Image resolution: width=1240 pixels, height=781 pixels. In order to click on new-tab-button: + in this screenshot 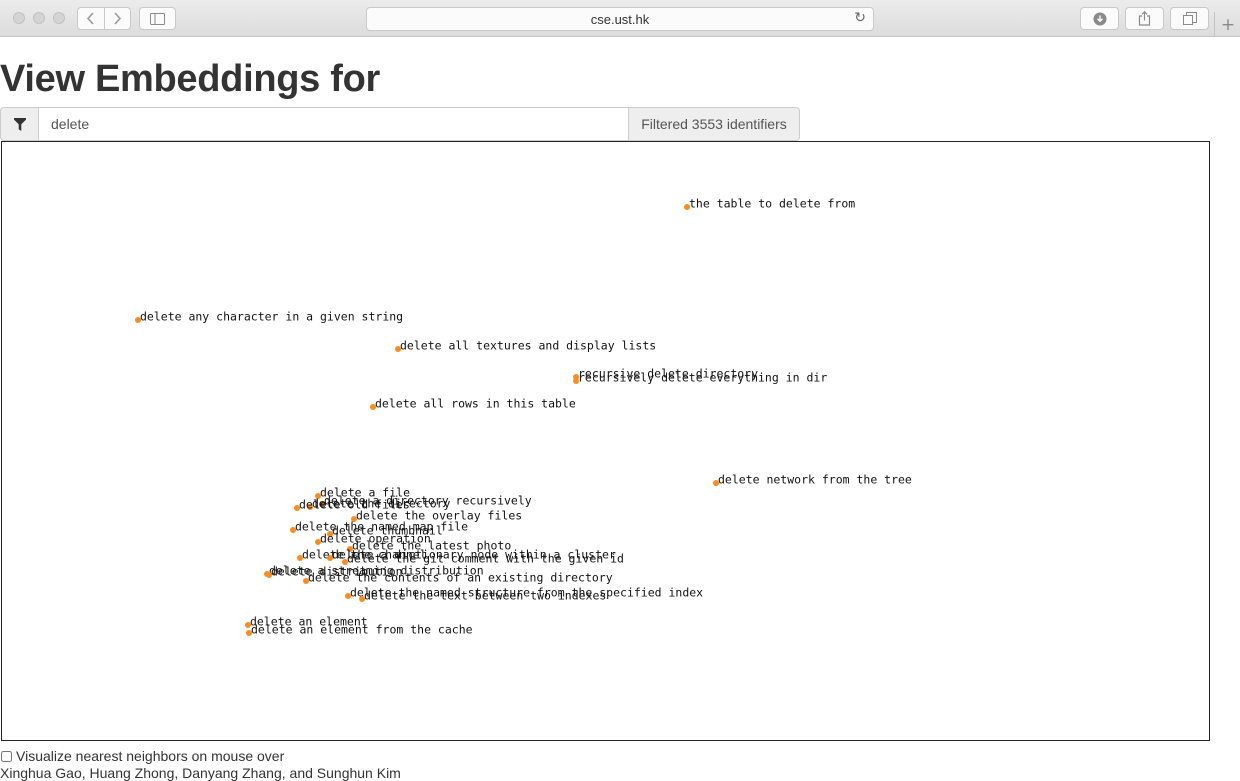, I will do `click(1227, 24)`.